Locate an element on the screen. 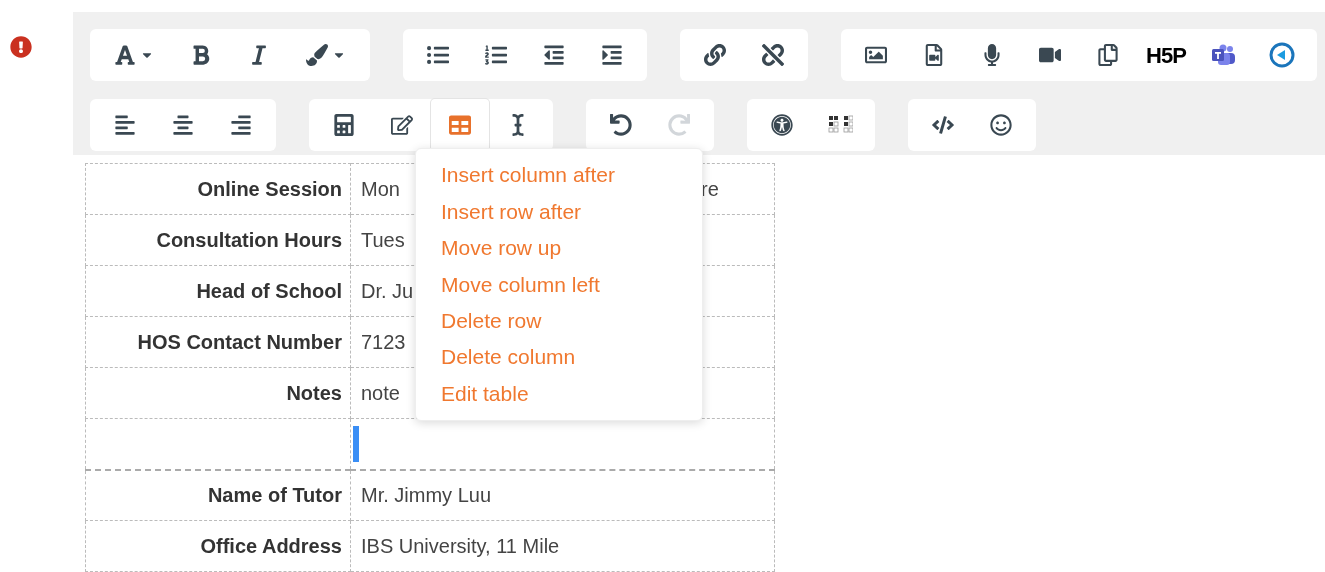  braille-icon is located at coordinates (840, 125).